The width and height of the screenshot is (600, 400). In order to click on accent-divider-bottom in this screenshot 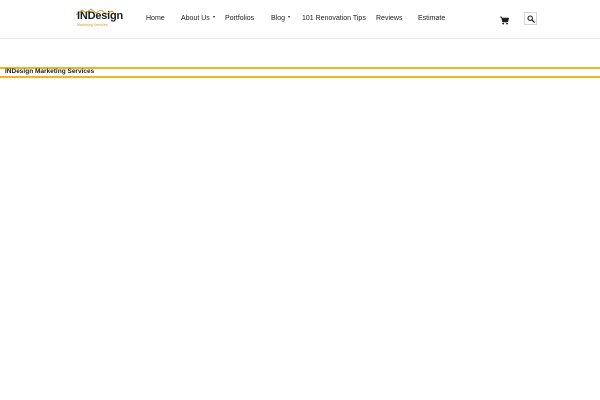, I will do `click(300, 77)`.